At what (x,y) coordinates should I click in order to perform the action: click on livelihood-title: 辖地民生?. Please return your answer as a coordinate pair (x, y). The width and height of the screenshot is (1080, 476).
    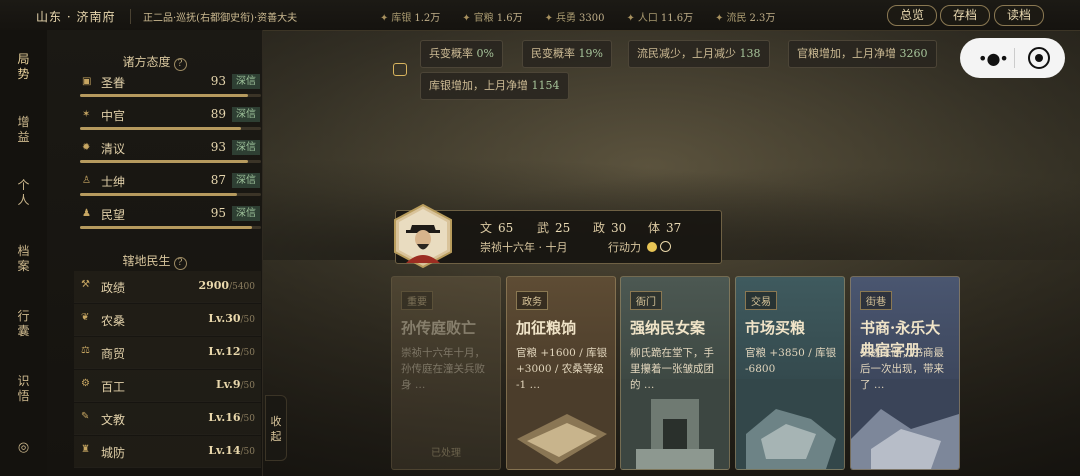
    Looking at the image, I should click on (154, 261).